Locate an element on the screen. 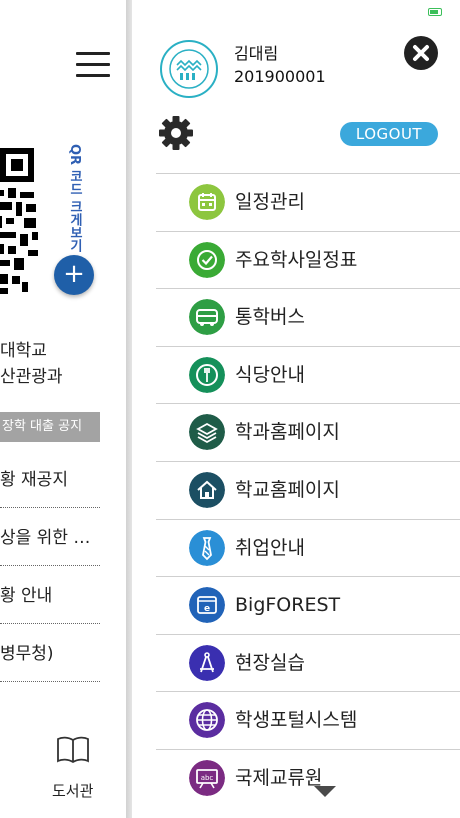  gear-icon is located at coordinates (176, 133).